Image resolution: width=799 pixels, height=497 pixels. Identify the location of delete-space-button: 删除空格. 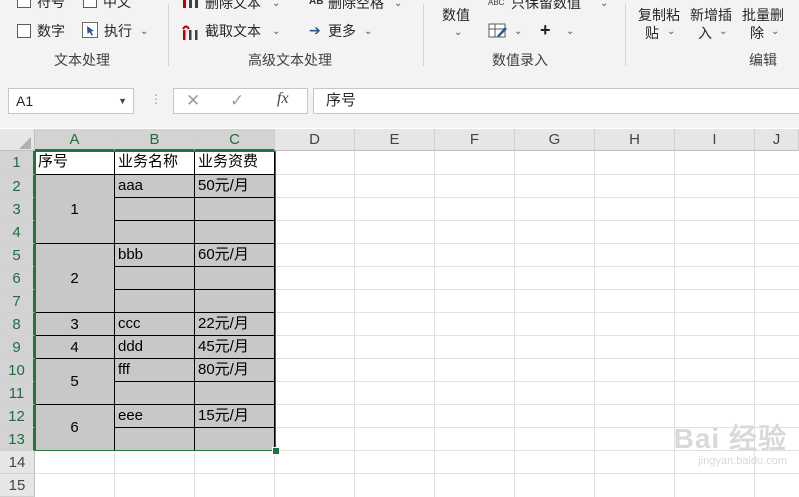
(356, 6).